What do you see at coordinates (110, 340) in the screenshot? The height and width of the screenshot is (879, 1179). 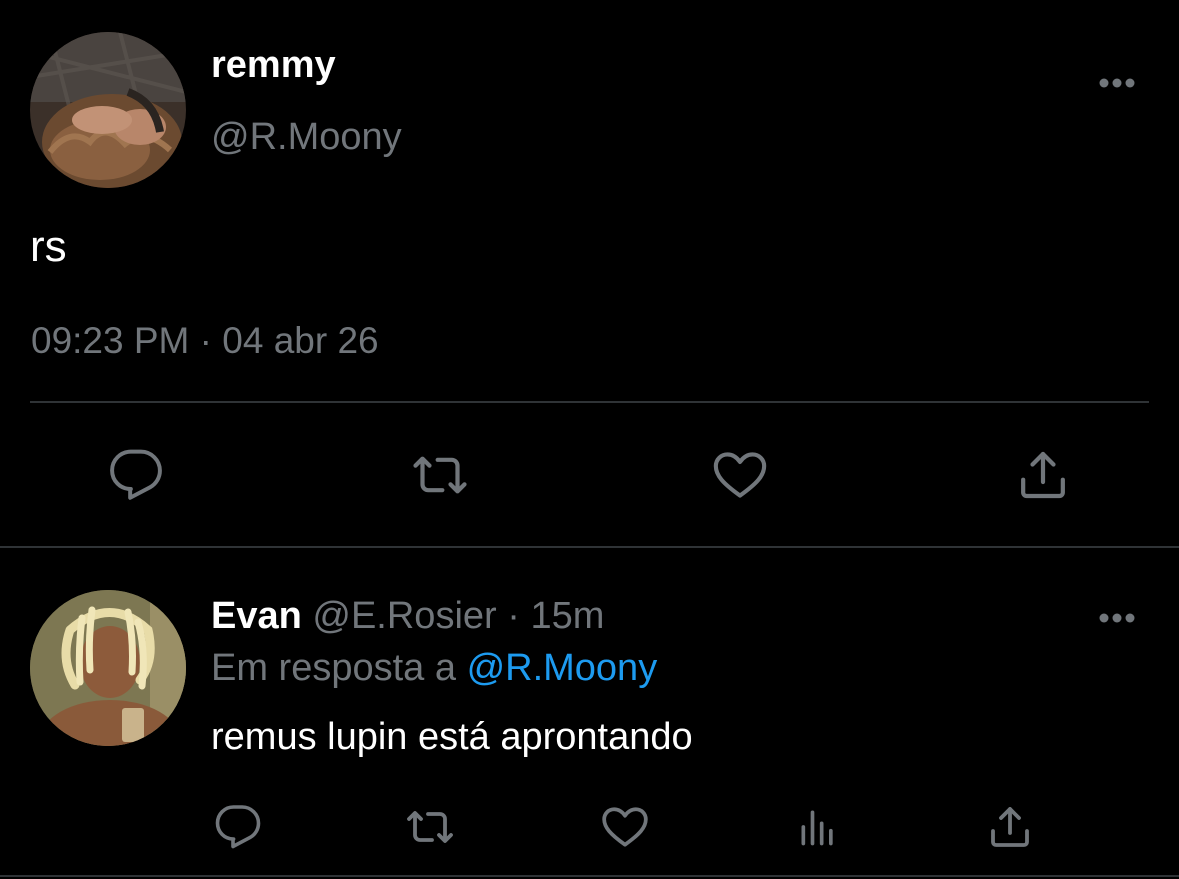 I see `tweet-time: 09:23 PM` at bounding box center [110, 340].